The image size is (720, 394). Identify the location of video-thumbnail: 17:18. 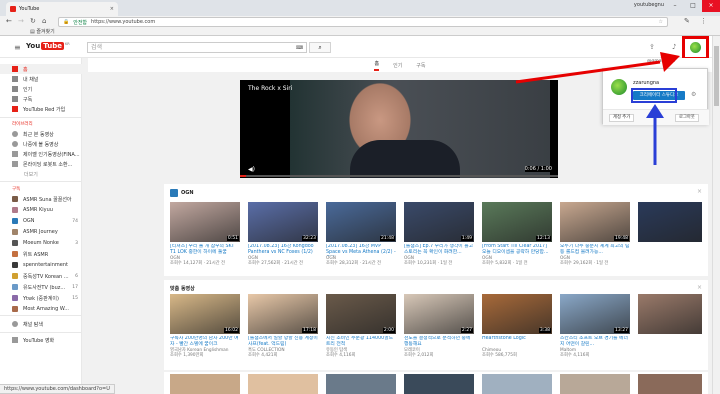
(283, 314).